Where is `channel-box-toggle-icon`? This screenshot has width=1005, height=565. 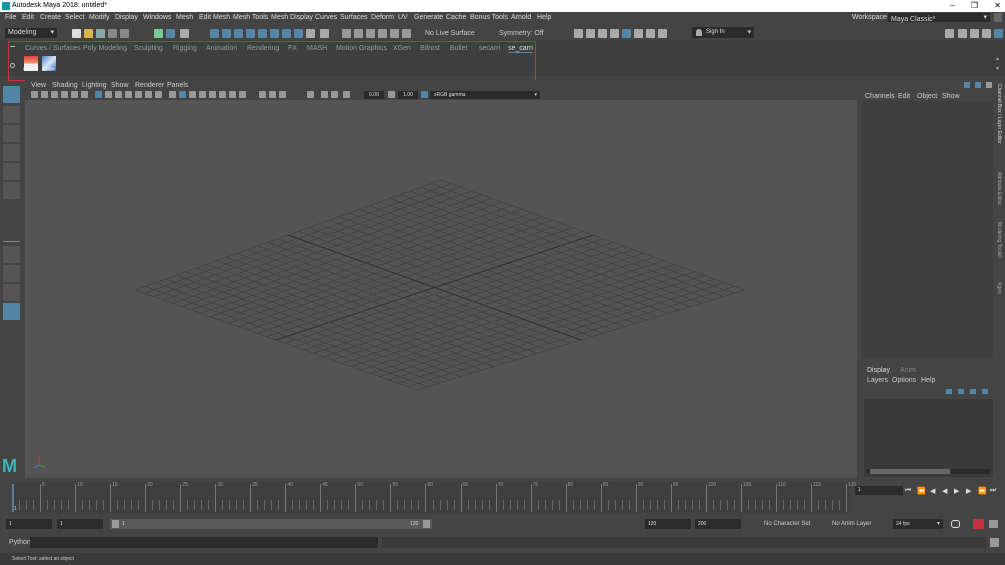
channel-box-toggle-icon is located at coordinates (967, 85).